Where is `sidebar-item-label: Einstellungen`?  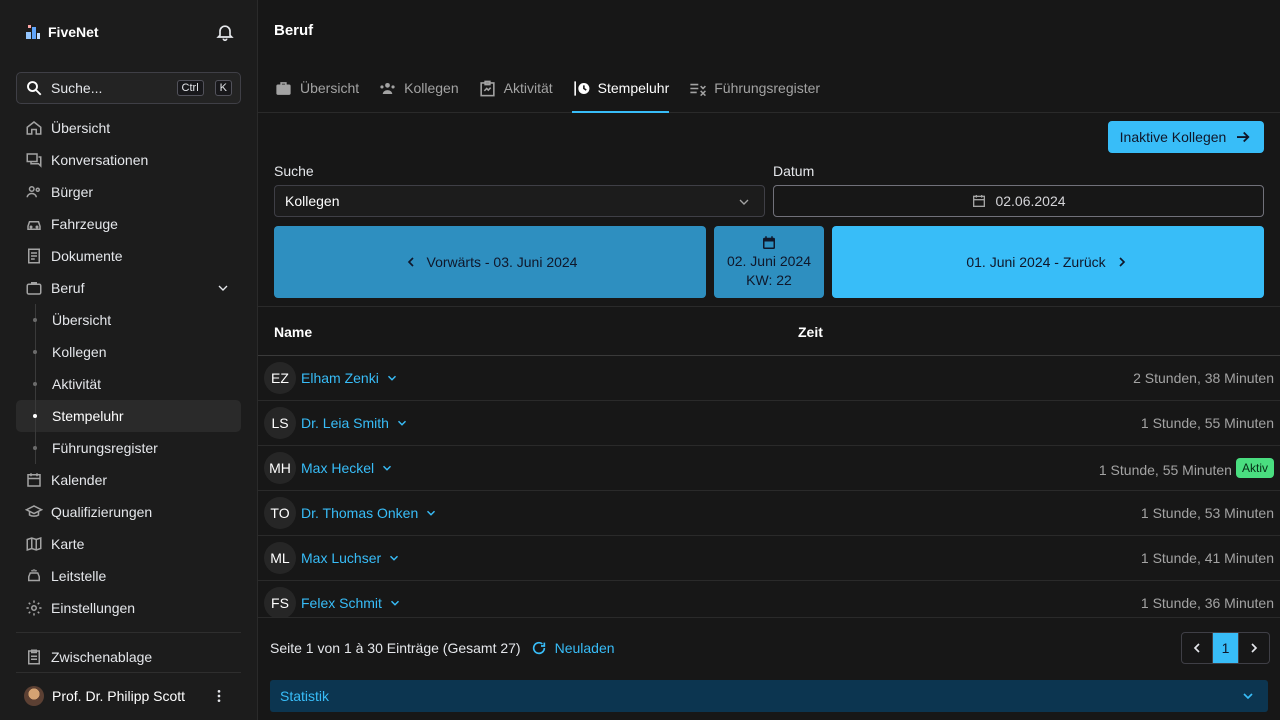
sidebar-item-label: Einstellungen is located at coordinates (93, 608).